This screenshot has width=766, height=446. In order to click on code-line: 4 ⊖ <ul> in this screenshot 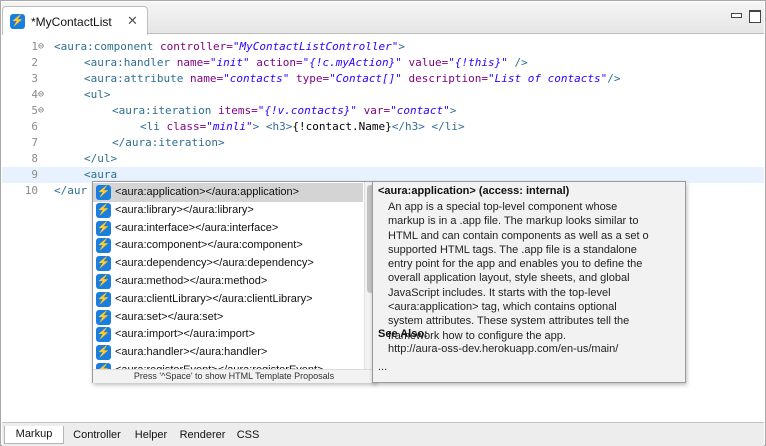, I will do `click(383, 95)`.